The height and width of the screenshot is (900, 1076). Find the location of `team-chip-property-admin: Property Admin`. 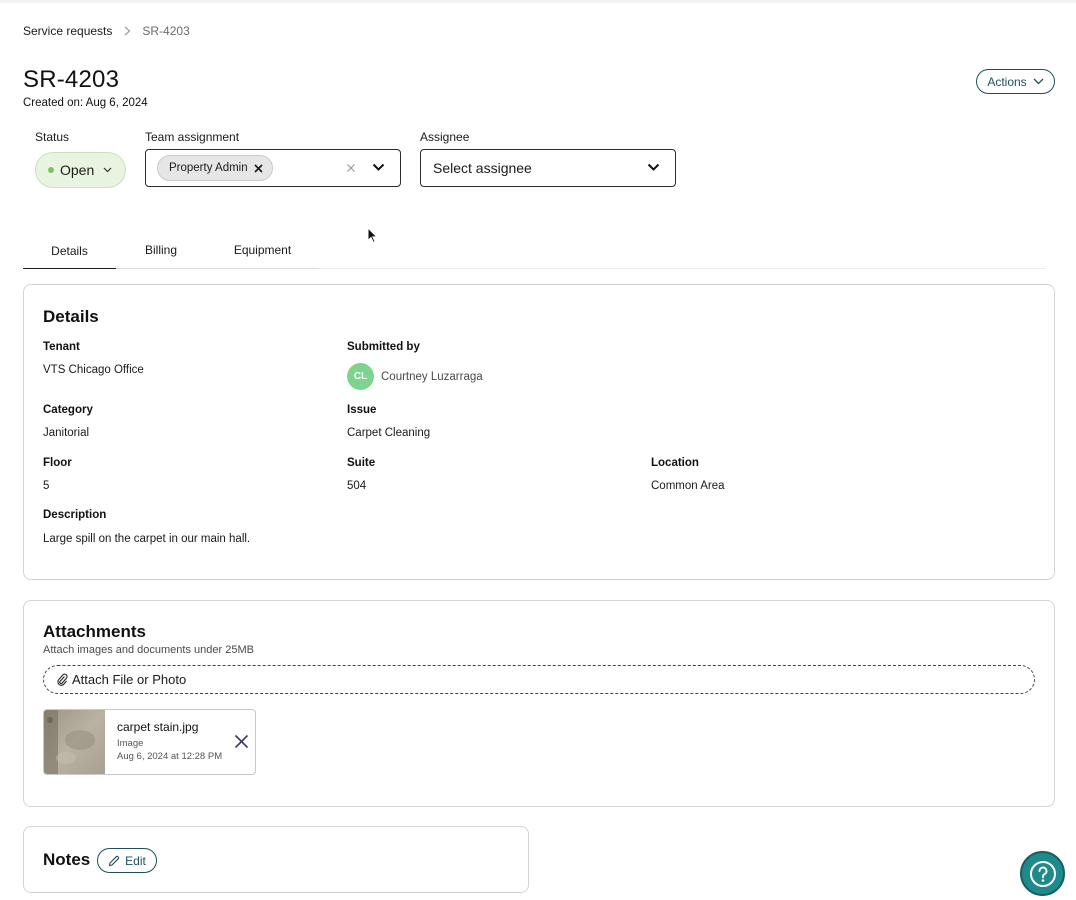

team-chip-property-admin: Property Admin is located at coordinates (215, 168).